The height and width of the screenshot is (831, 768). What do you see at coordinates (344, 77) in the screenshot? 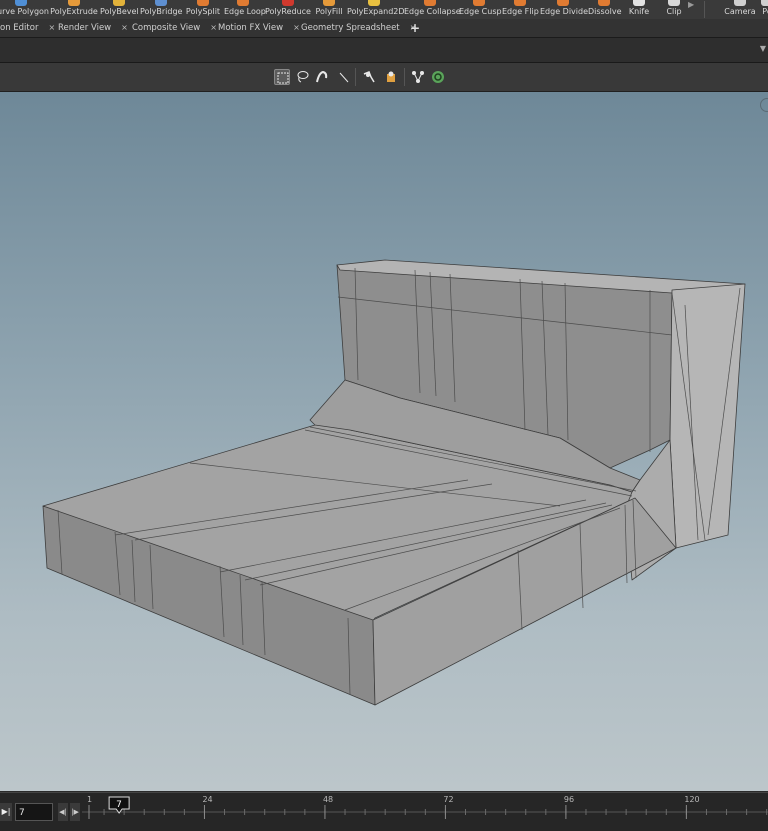
I see `laser-select-icon` at bounding box center [344, 77].